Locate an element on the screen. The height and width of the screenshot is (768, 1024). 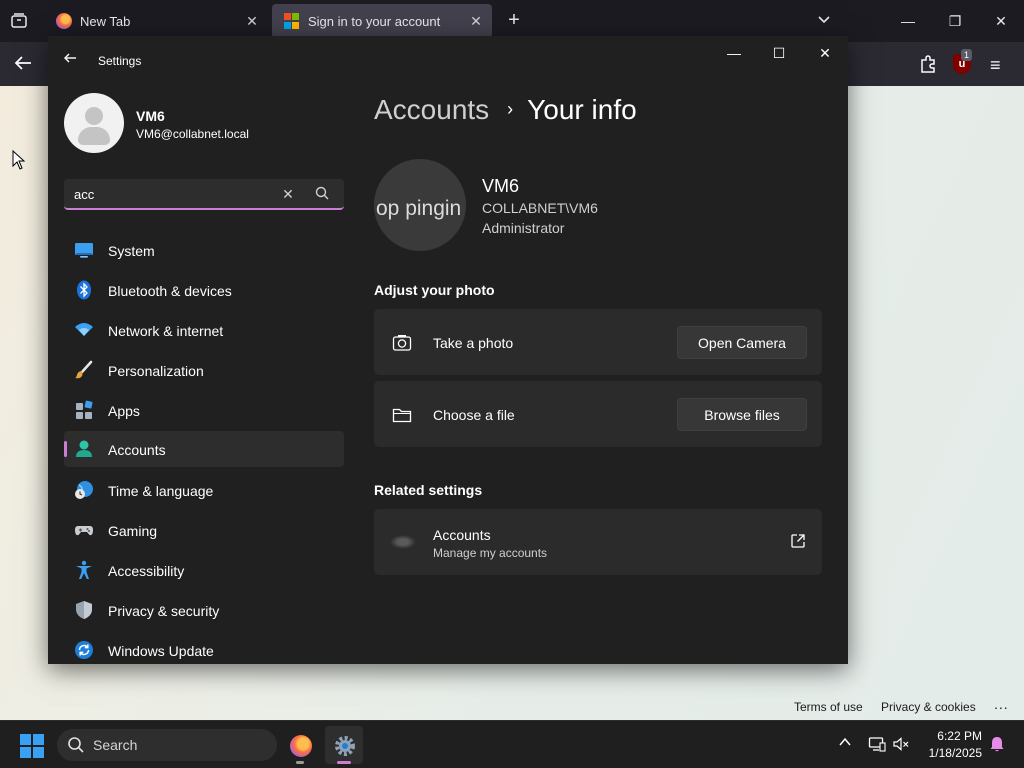
gamepad-icon is located at coordinates (84, 530).